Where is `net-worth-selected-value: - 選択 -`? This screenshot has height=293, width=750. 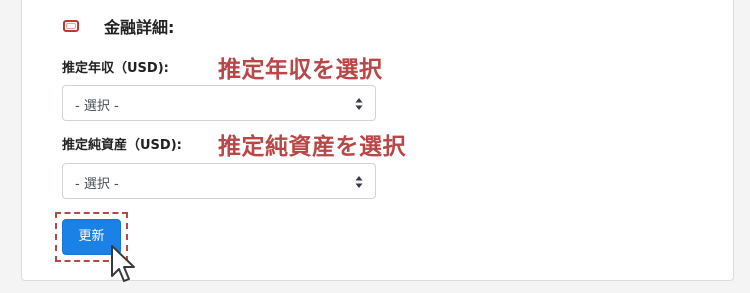 net-worth-selected-value: - 選択 - is located at coordinates (97, 184).